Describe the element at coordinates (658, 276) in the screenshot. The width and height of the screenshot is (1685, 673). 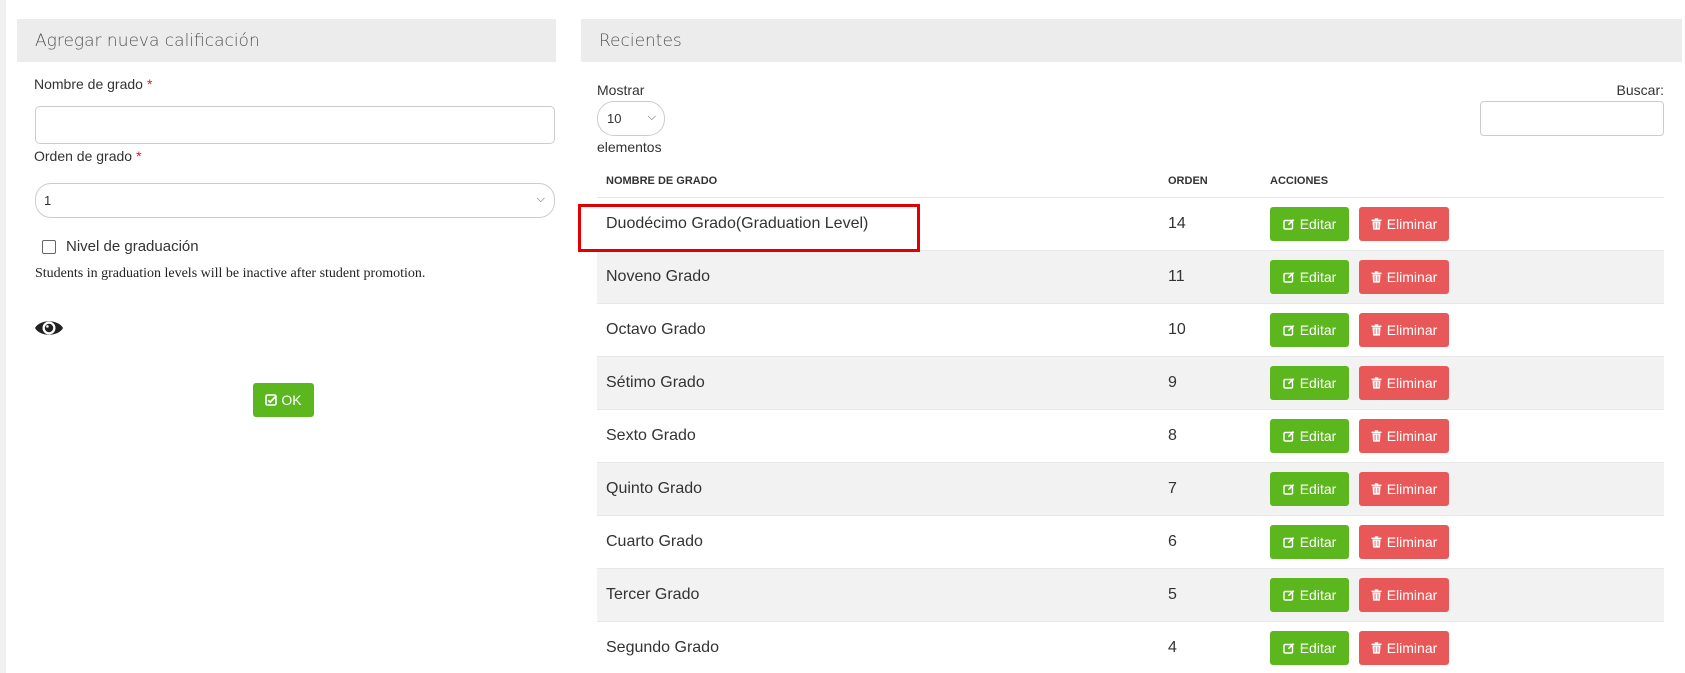
I see `grade-name-cell: Noveno Grado` at that location.